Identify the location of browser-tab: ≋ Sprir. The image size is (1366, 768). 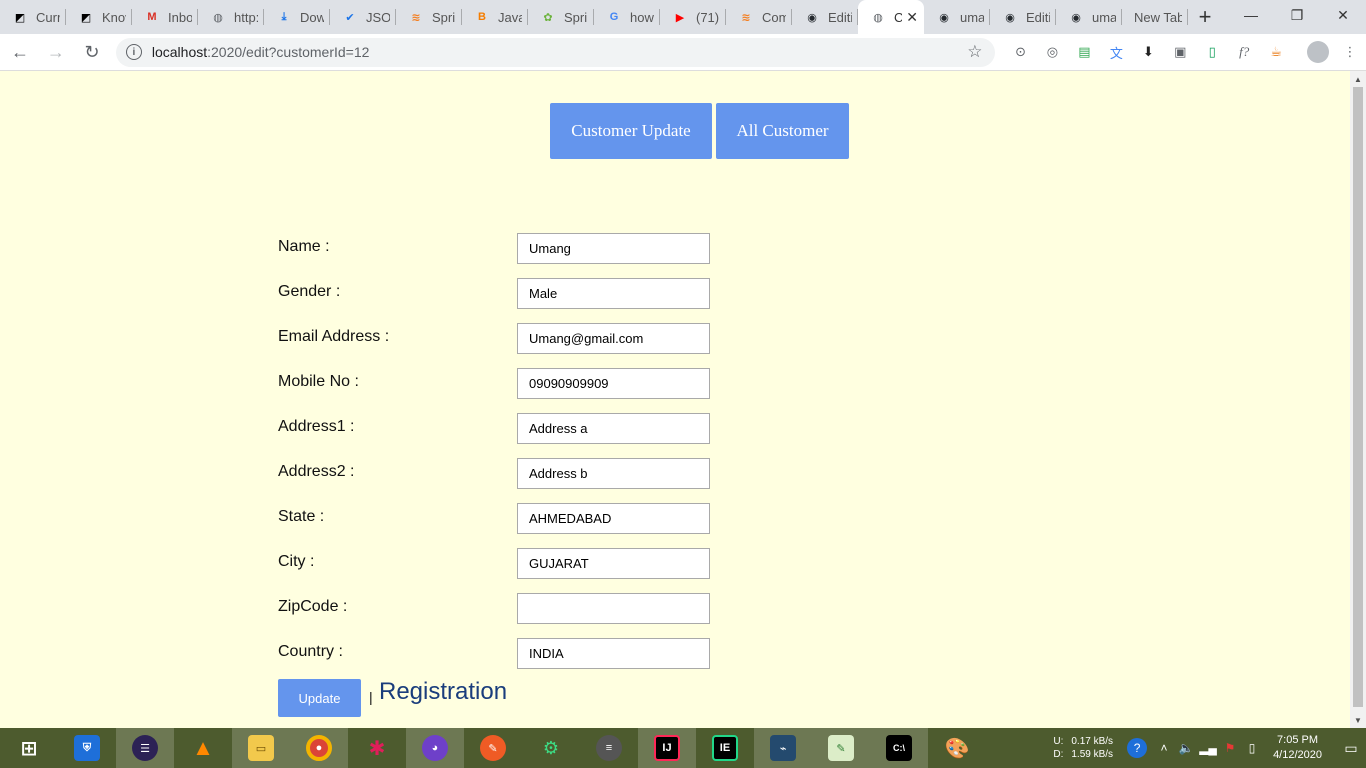
(429, 17).